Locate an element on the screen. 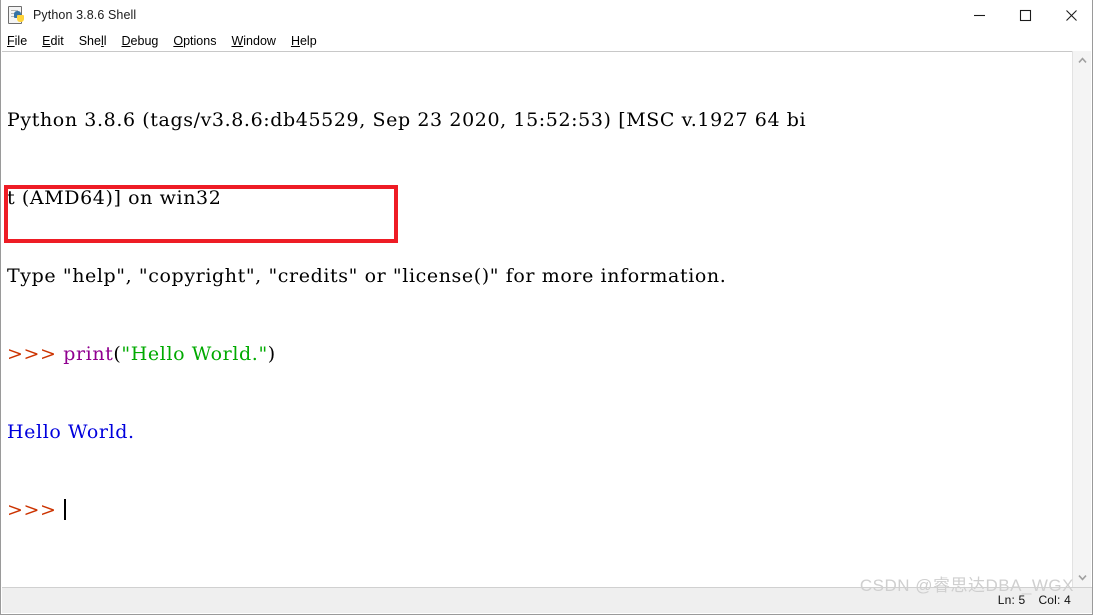  scrollbar-thumb is located at coordinates (1082, 319).